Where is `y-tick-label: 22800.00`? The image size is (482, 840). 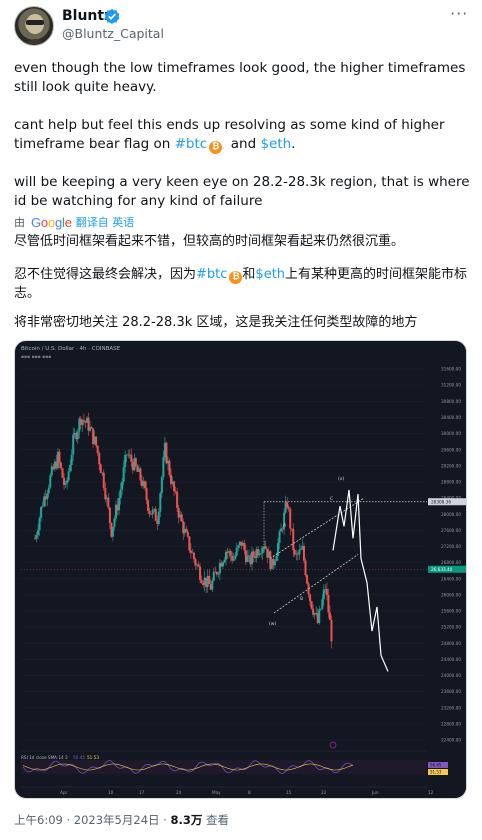
y-tick-label: 22800.00 is located at coordinates (451, 723).